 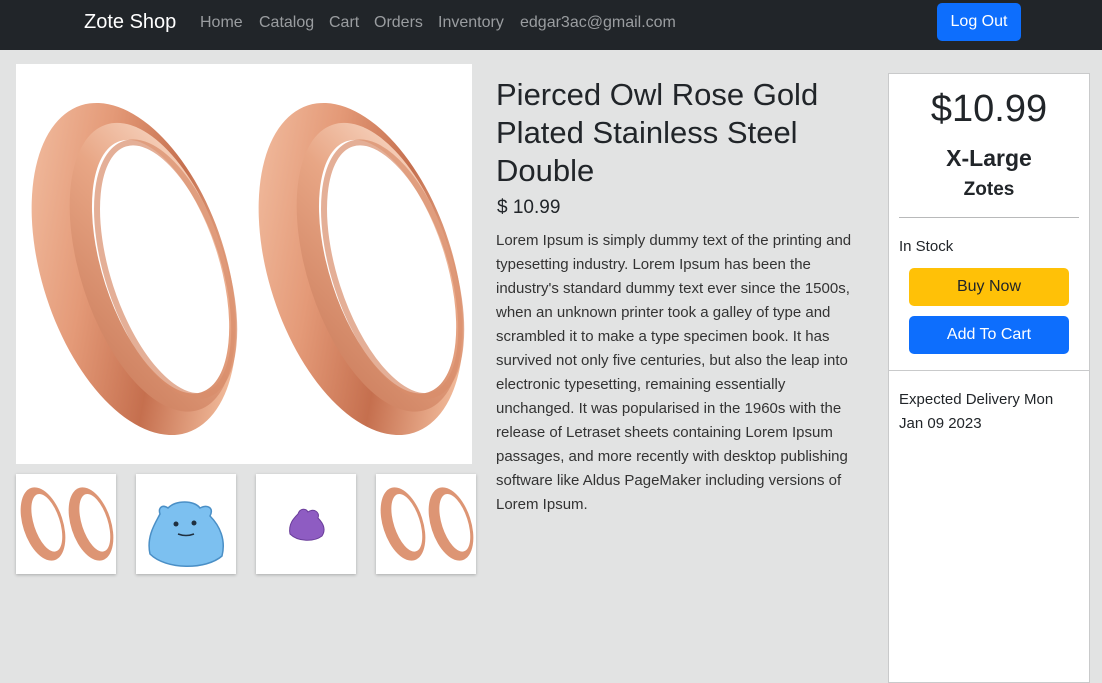 I want to click on add-to-cart-button: Add To Cart, so click(x=989, y=335).